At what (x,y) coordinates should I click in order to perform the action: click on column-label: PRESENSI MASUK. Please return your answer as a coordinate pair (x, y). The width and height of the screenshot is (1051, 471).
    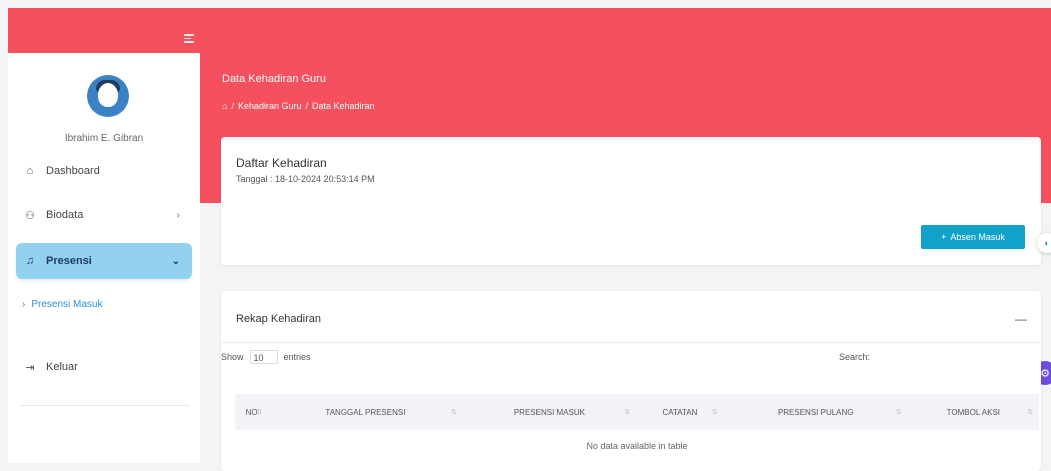
    Looking at the image, I should click on (549, 412).